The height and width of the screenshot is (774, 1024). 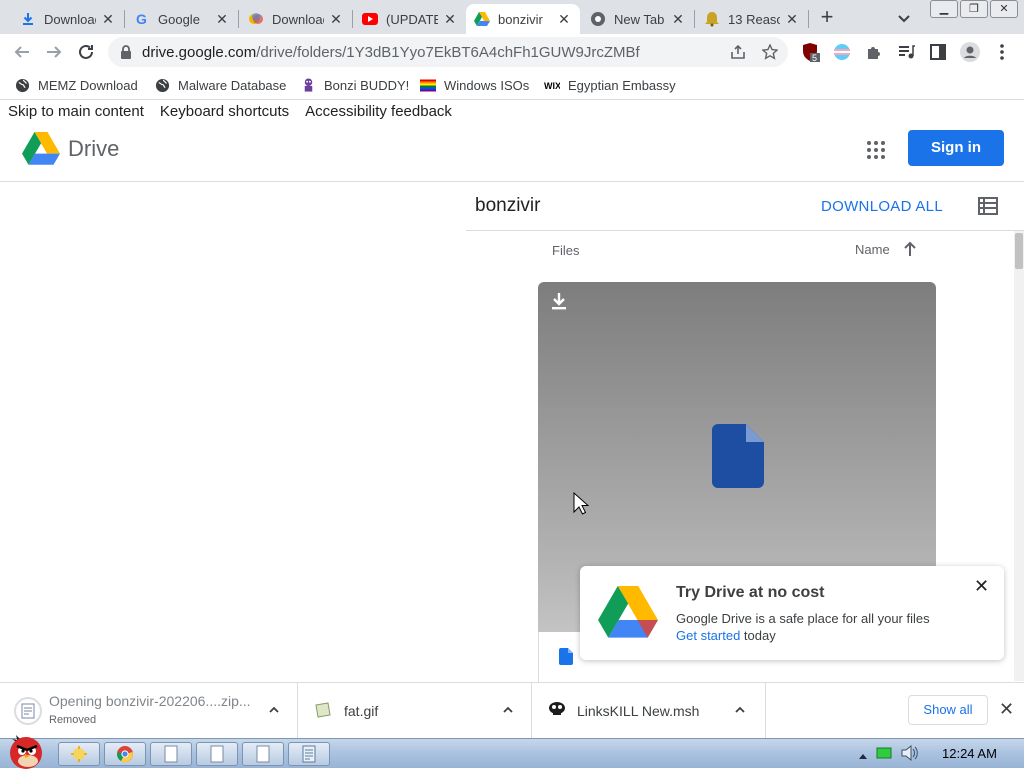 I want to click on globe-icon, so click(x=162, y=85).